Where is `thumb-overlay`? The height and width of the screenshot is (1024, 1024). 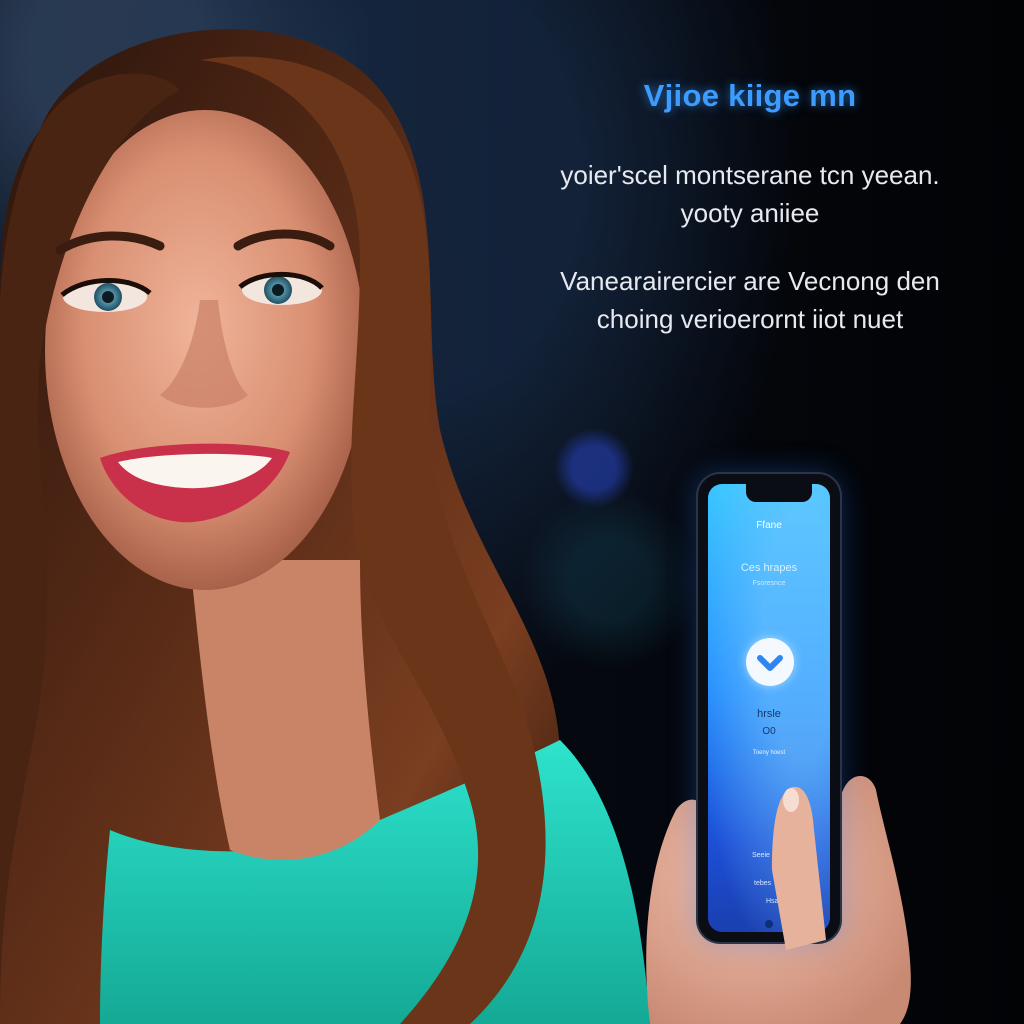 thumb-overlay is located at coordinates (799, 868).